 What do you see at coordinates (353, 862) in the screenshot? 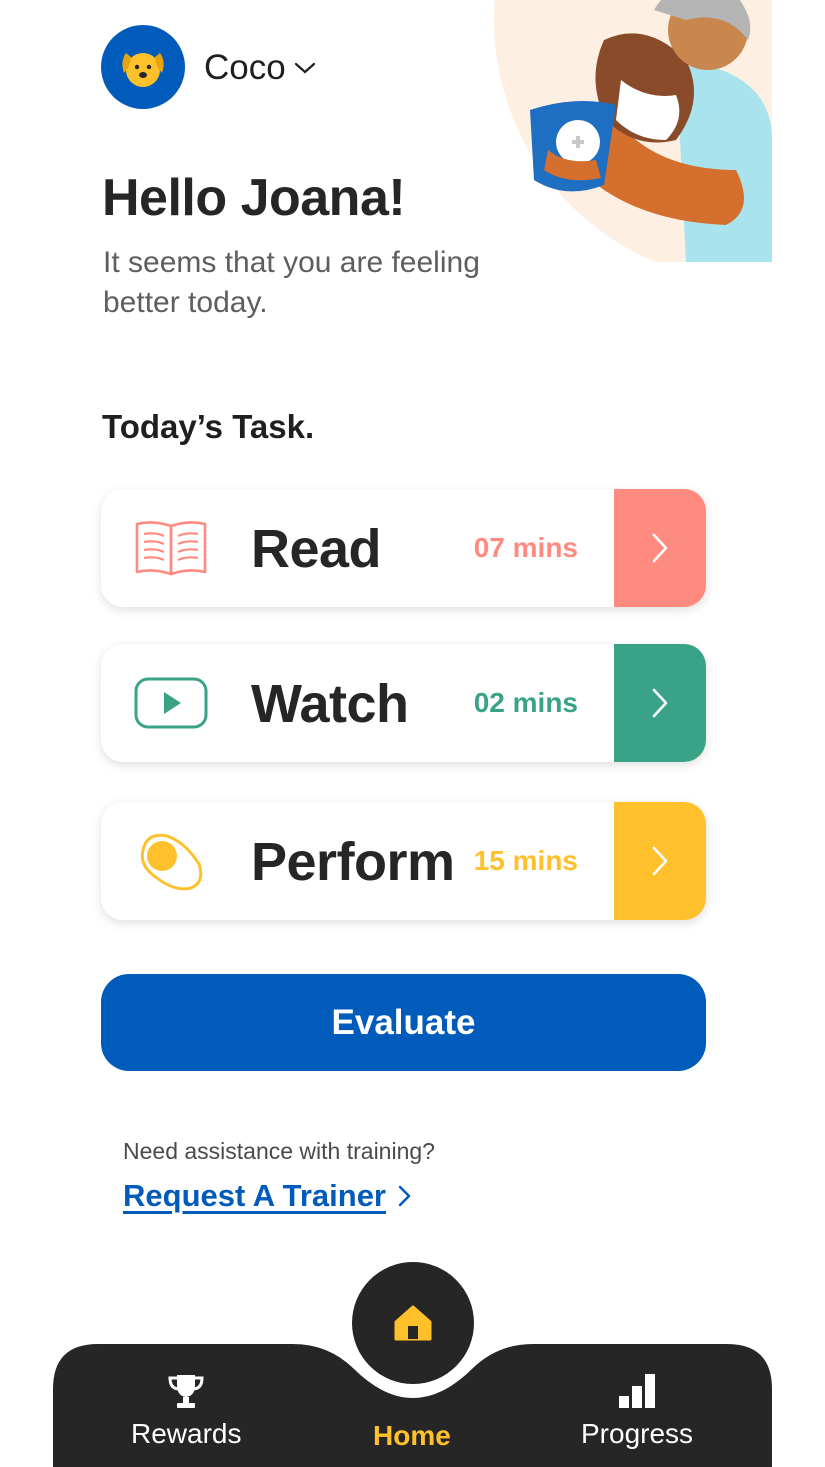
I see `task-name: Perform` at bounding box center [353, 862].